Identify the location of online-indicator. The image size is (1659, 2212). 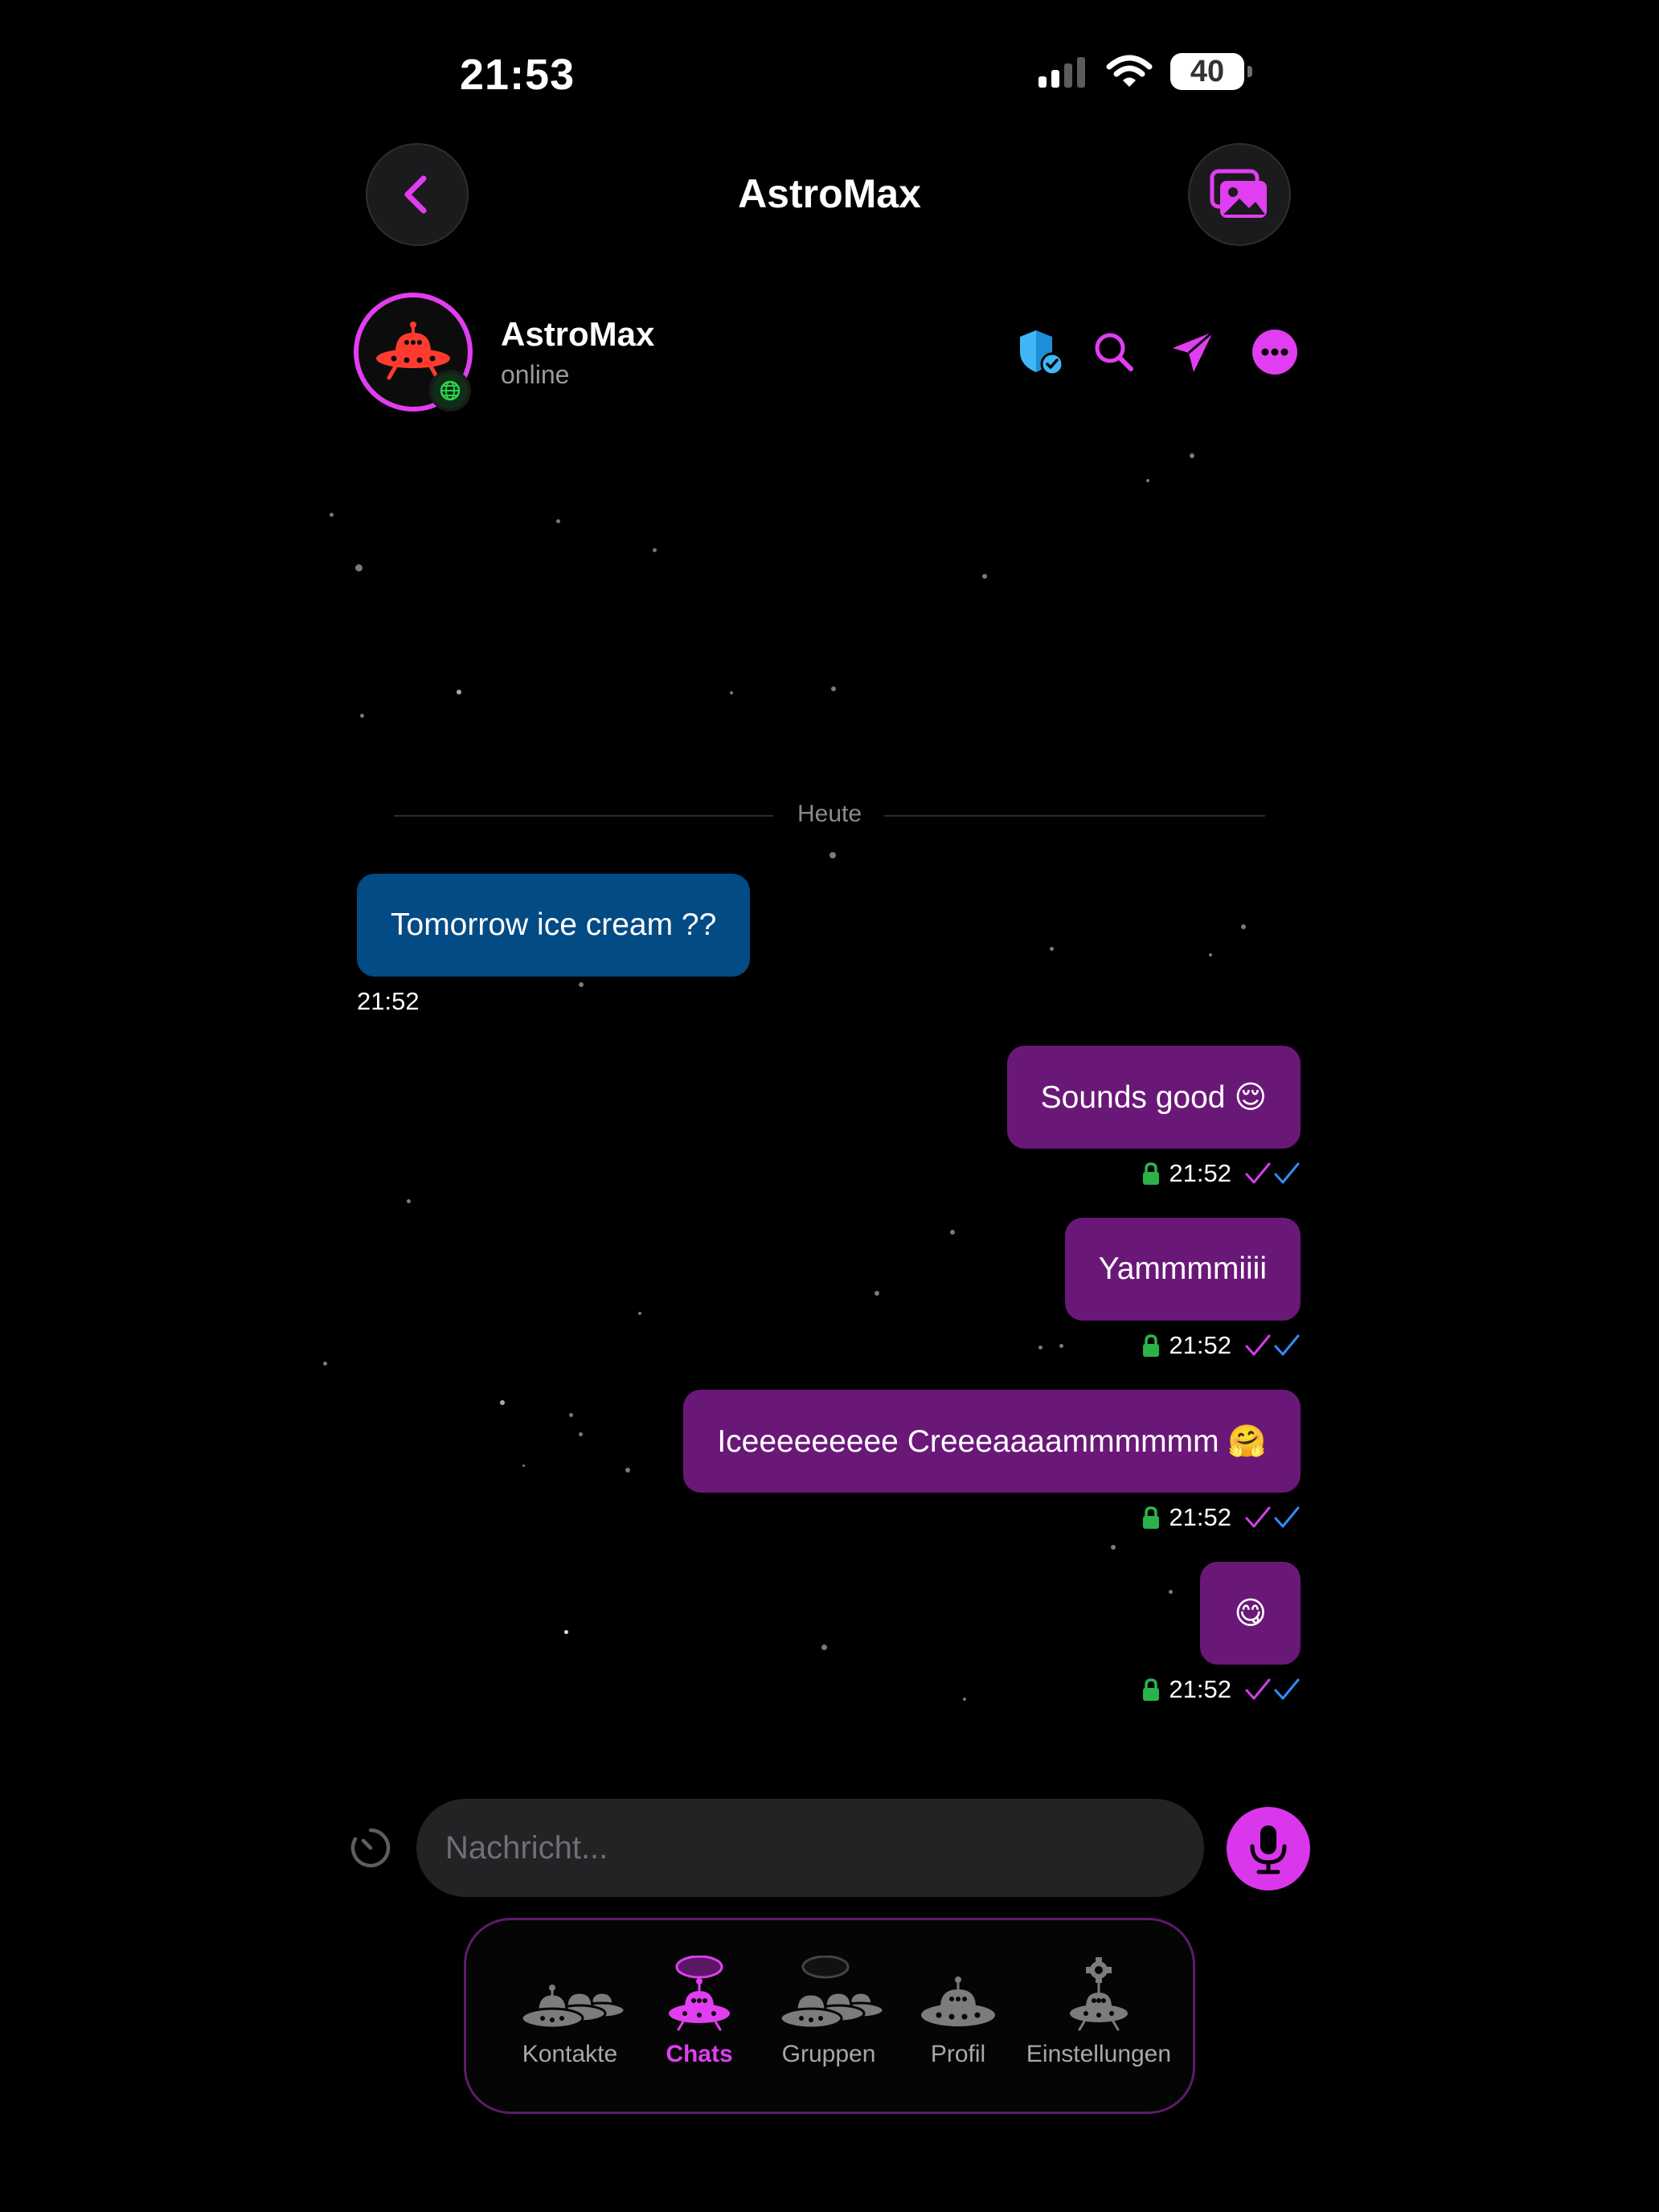
(450, 391).